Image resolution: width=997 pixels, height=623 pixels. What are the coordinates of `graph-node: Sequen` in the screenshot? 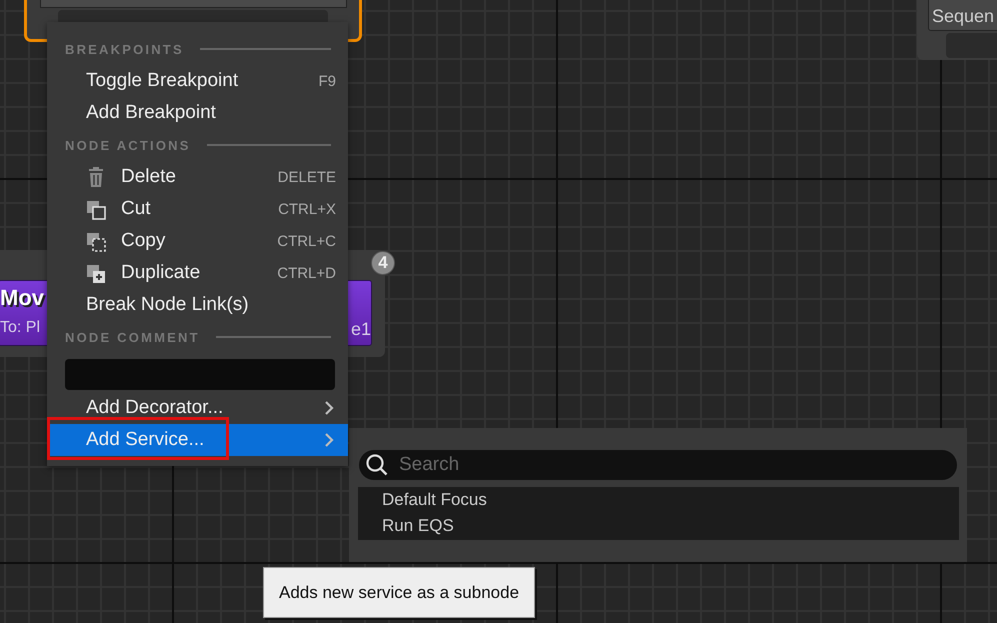 It's located at (957, 30).